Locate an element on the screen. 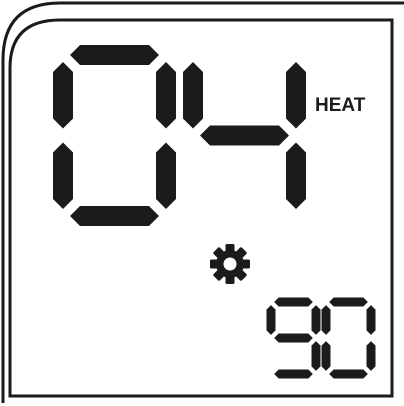  gear-icon is located at coordinates (230, 264).